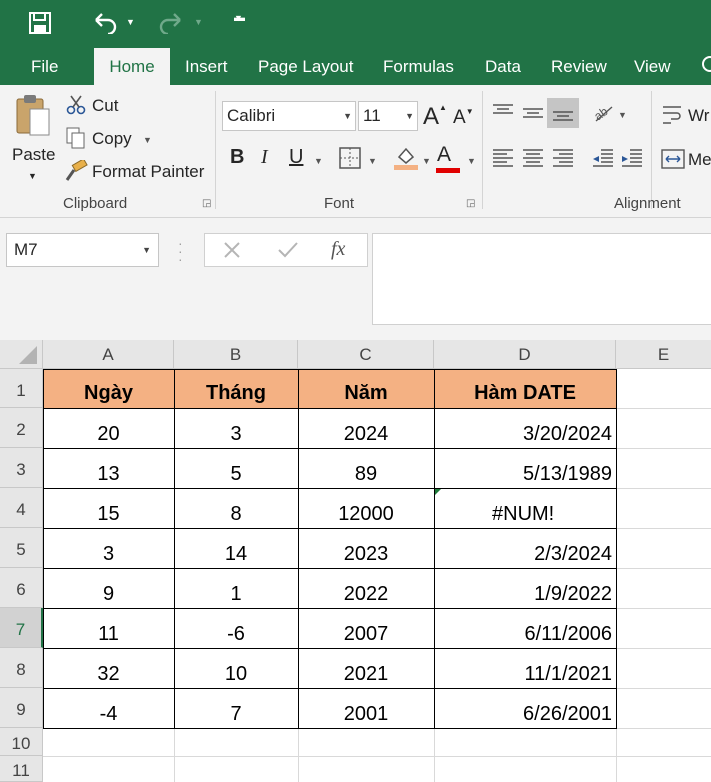 The image size is (711, 782). I want to click on table-cell: 1, so click(236, 588).